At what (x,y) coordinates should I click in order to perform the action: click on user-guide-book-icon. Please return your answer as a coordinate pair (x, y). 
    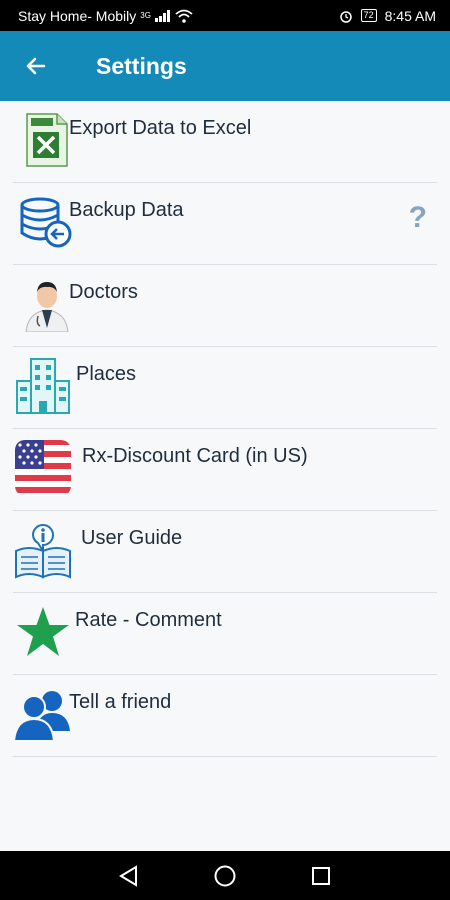
    Looking at the image, I should click on (43, 550).